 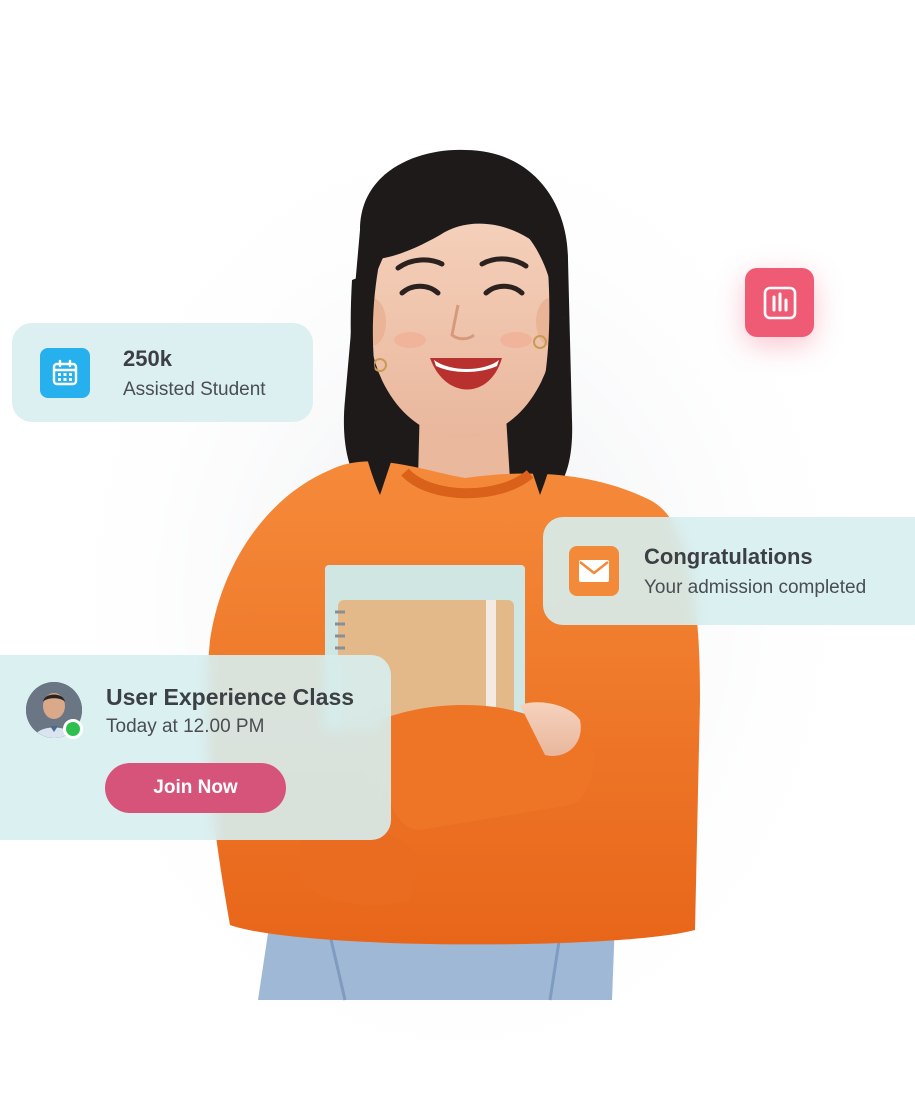 I want to click on admission-notification-card: Congratulations Your admission completed, so click(x=729, y=571).